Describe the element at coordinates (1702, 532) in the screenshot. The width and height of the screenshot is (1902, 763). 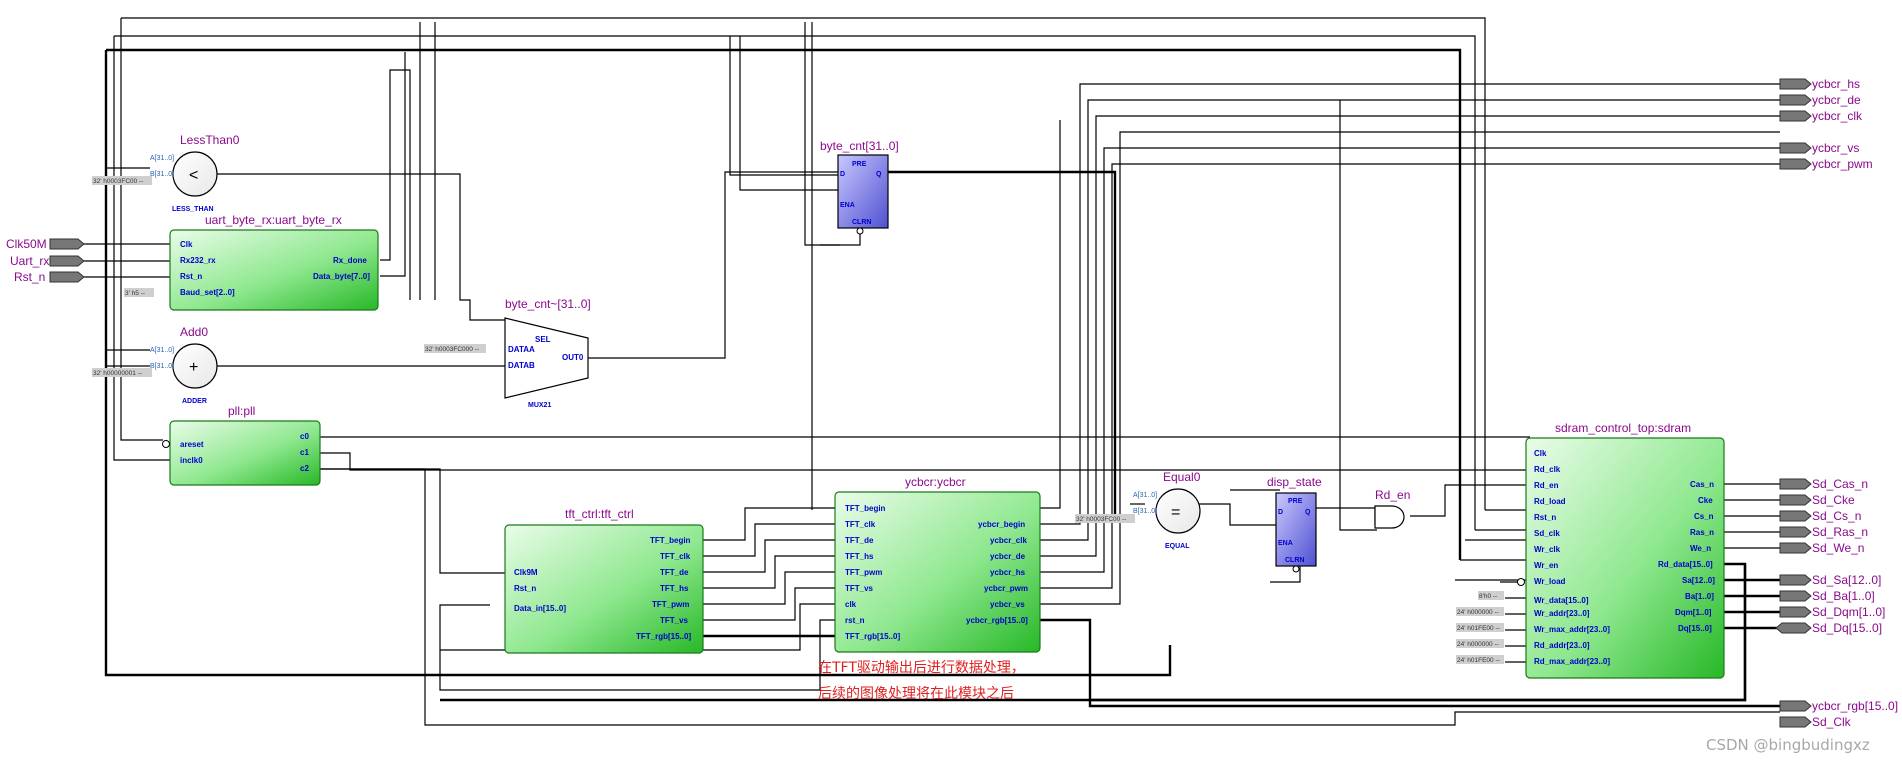
I see `sdram-out-3: Ras_n` at that location.